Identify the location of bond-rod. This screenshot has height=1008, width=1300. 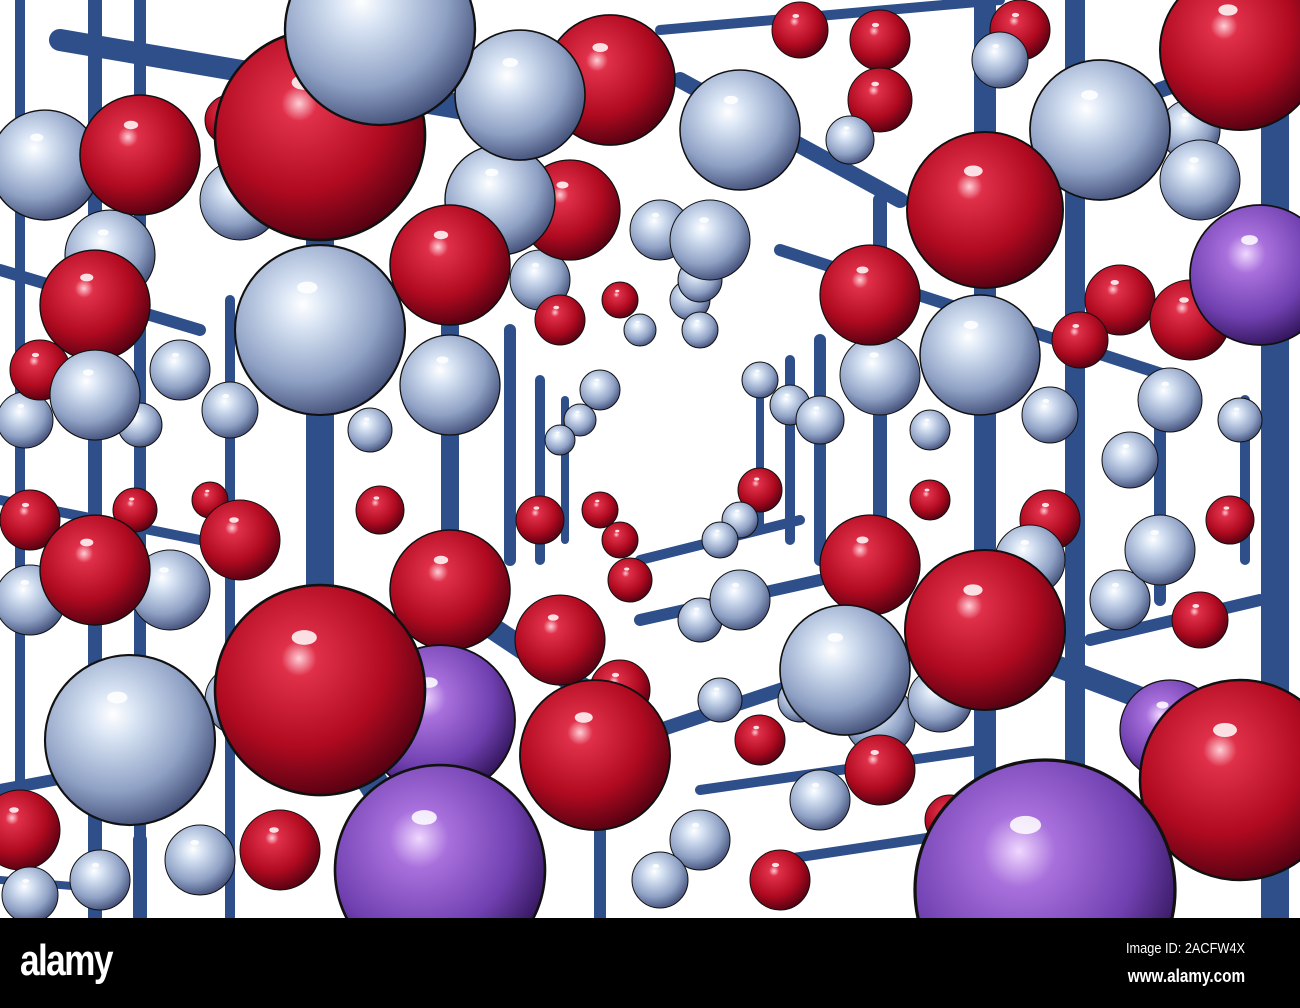
(830, 17).